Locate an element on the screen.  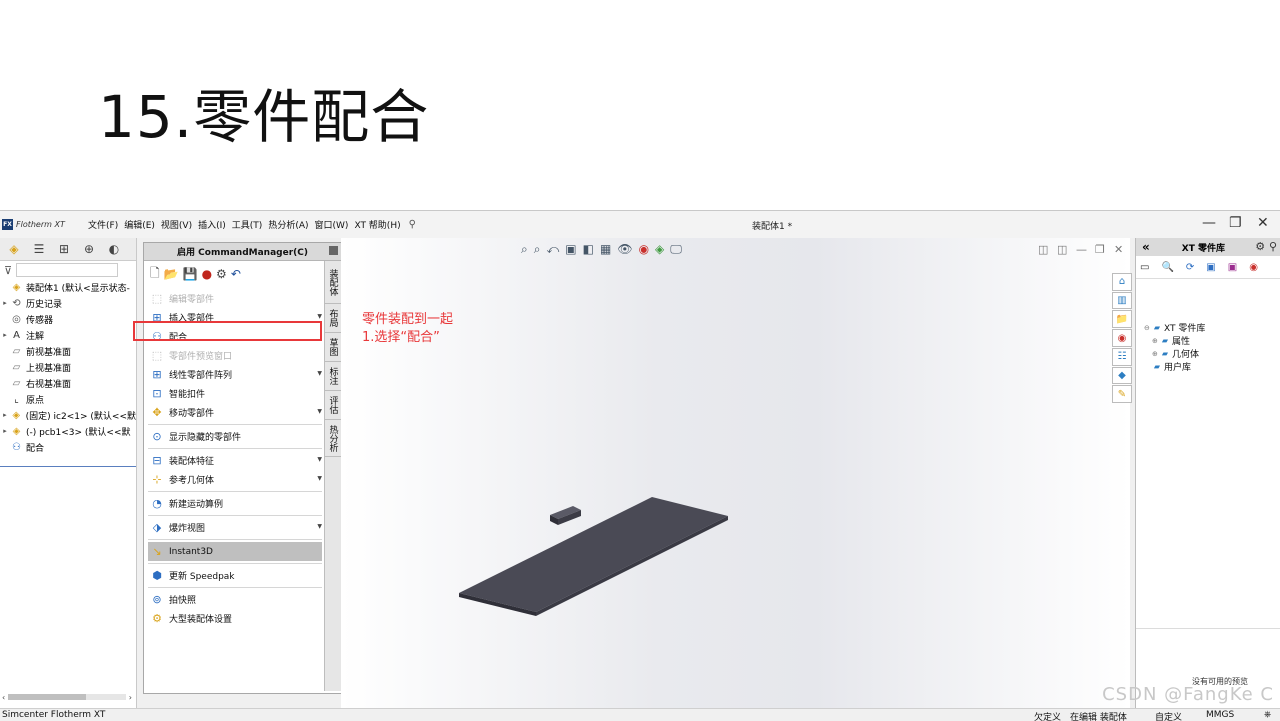
rebuild-icon: ● is located at coordinates (207, 274).